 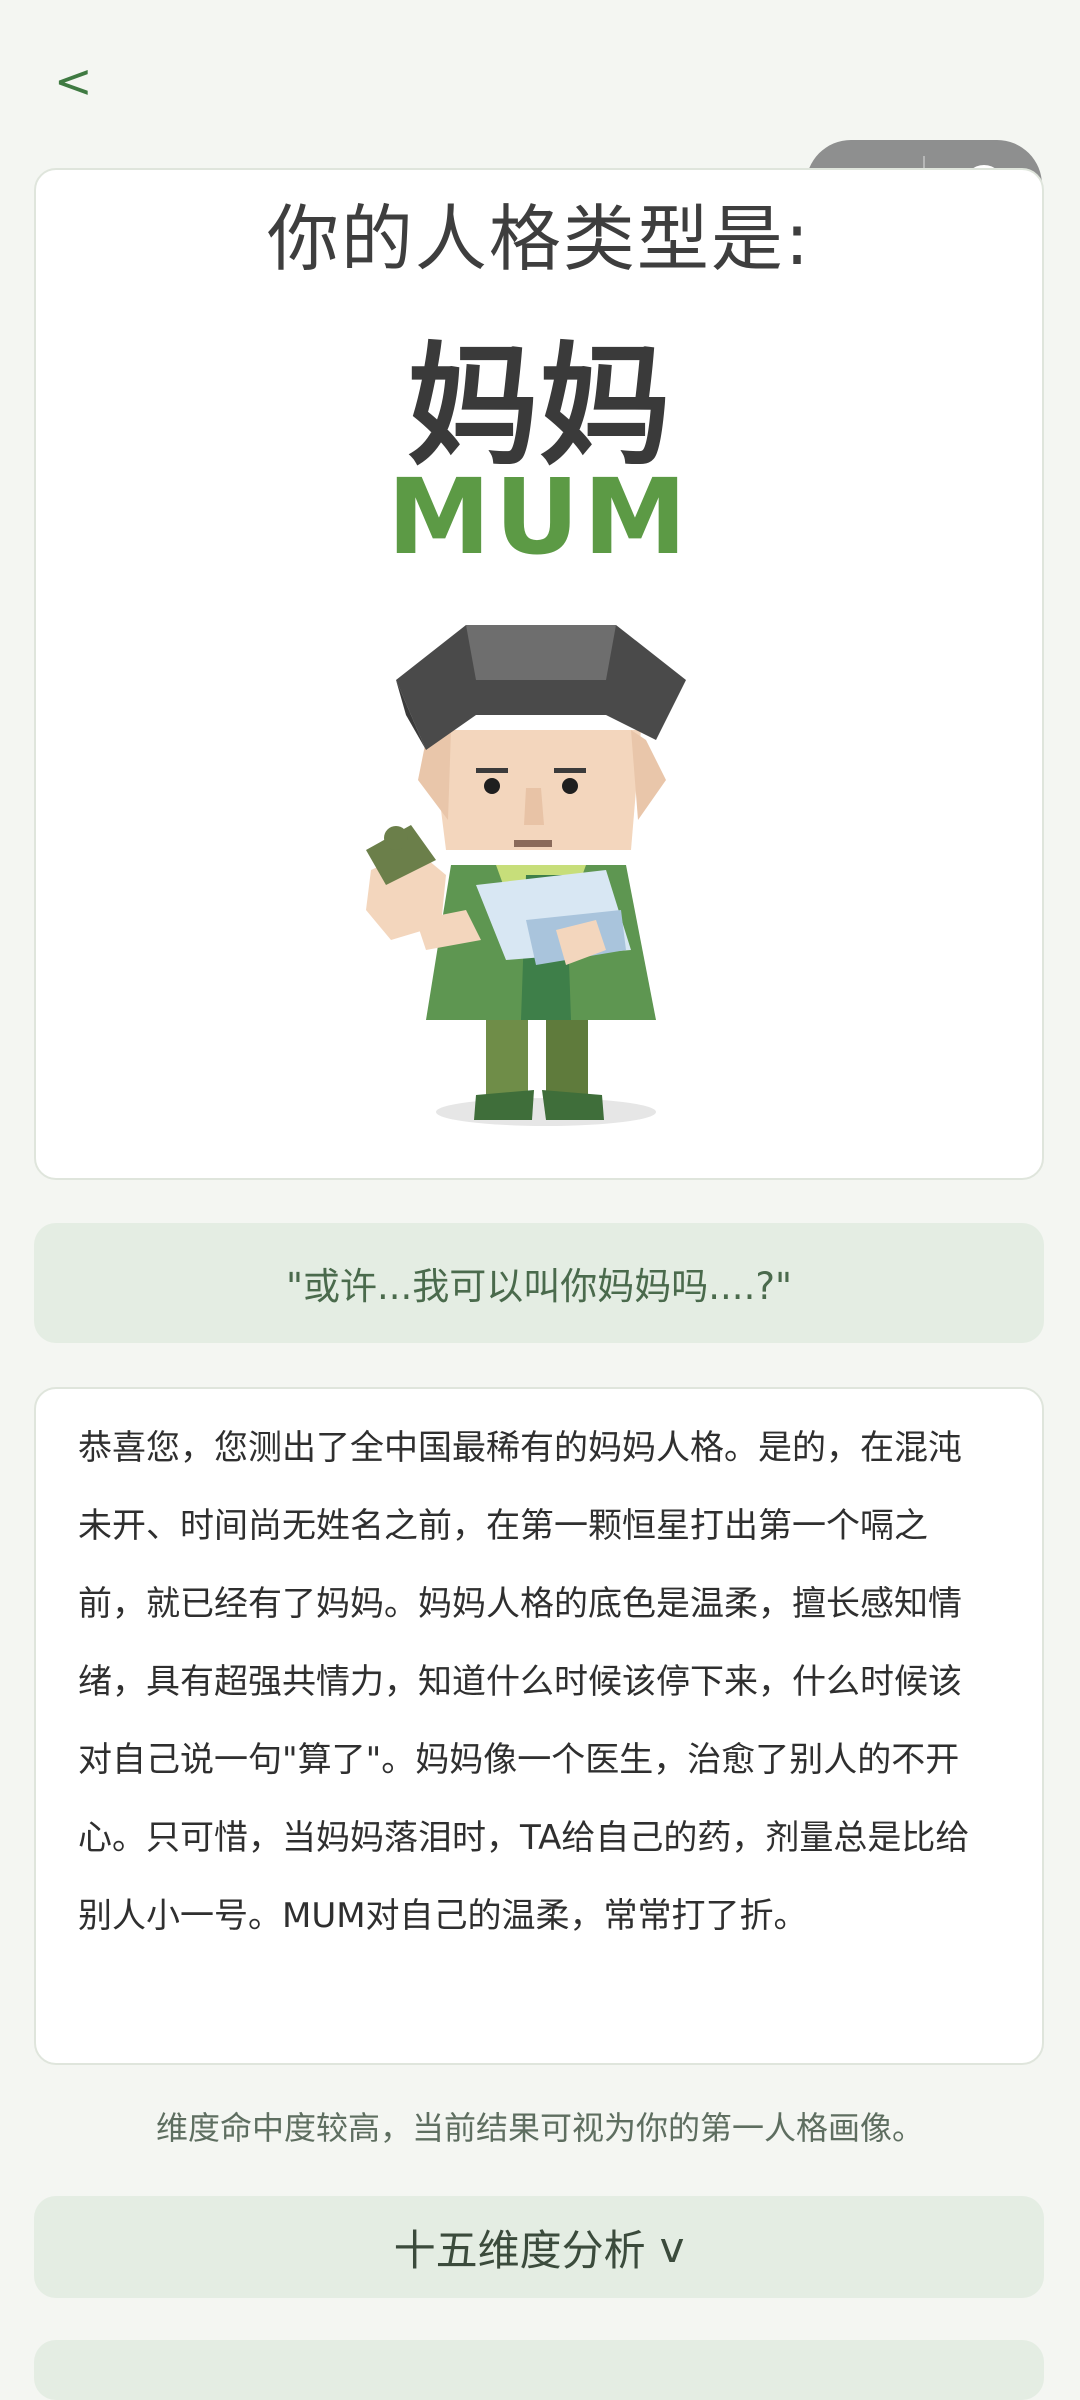 What do you see at coordinates (539, 2370) in the screenshot?
I see `next-section-card` at bounding box center [539, 2370].